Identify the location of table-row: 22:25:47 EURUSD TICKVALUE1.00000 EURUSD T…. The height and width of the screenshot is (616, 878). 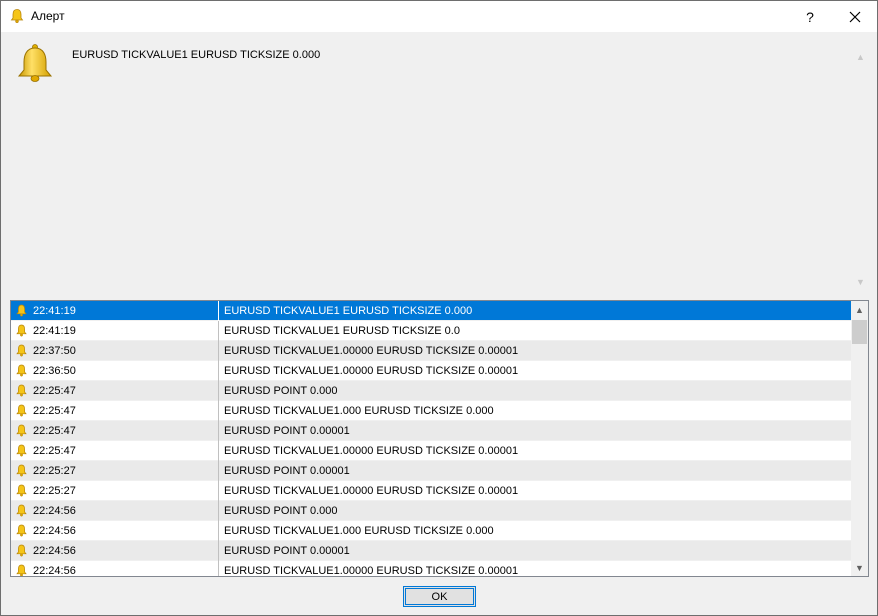
(431, 451).